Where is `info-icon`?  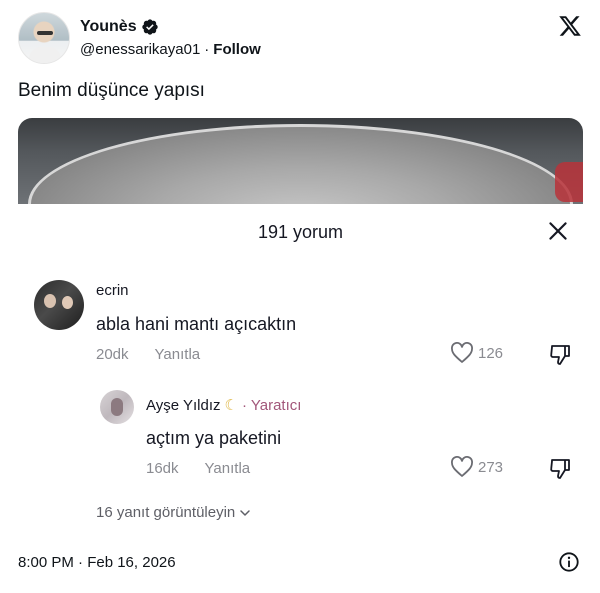
info-icon is located at coordinates (569, 562).